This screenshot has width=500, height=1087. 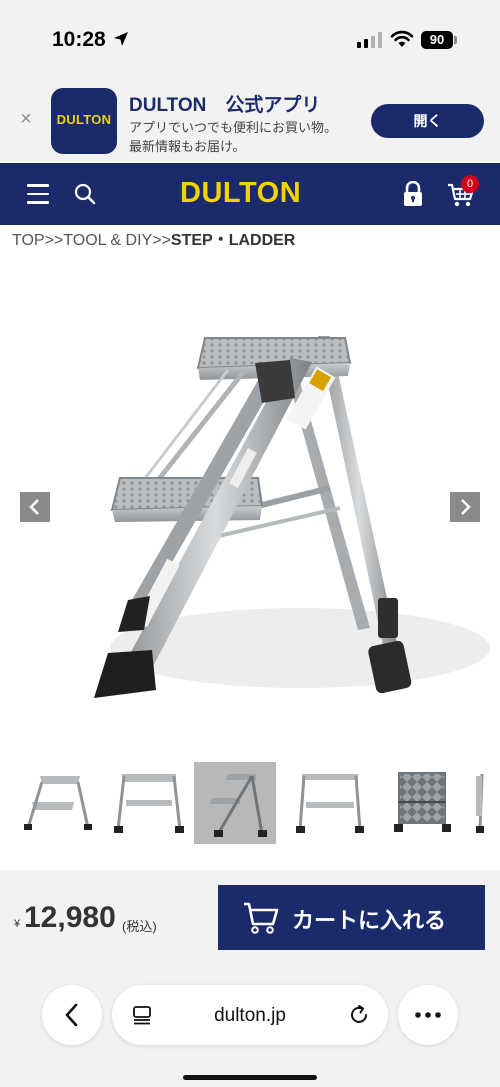 I want to click on carousel-next-button, so click(x=465, y=507).